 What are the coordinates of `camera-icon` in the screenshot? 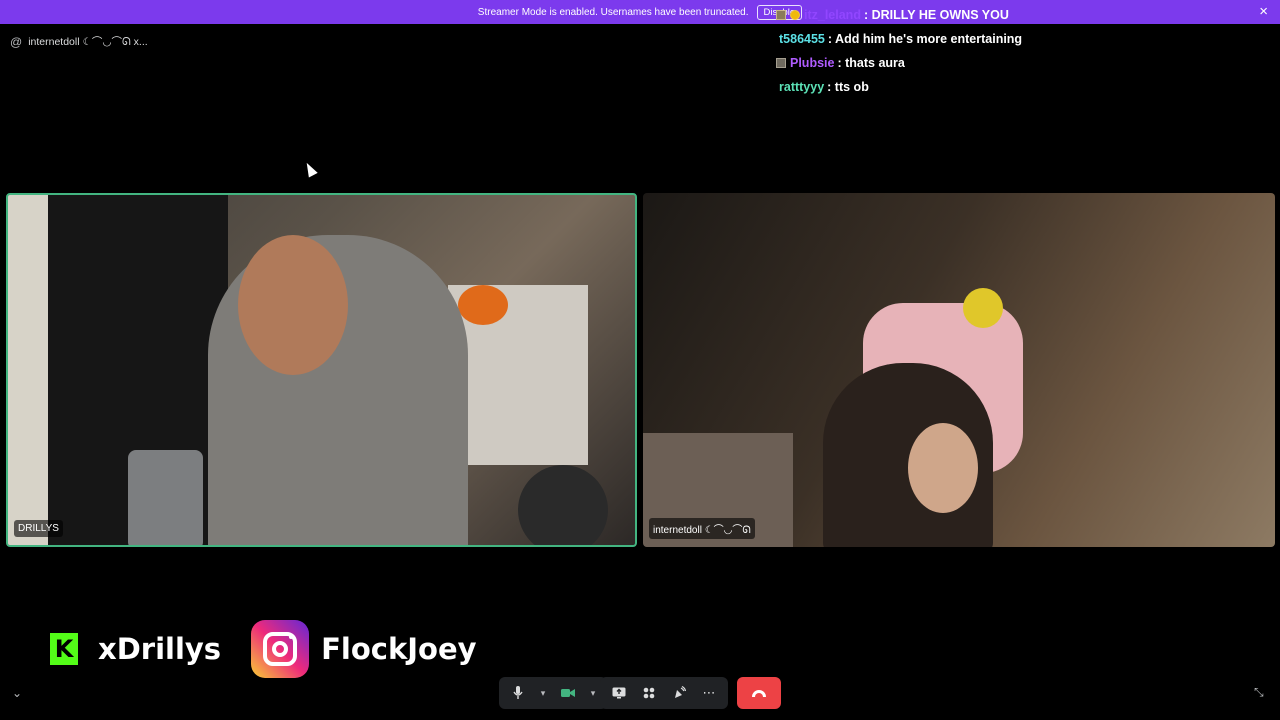 It's located at (568, 693).